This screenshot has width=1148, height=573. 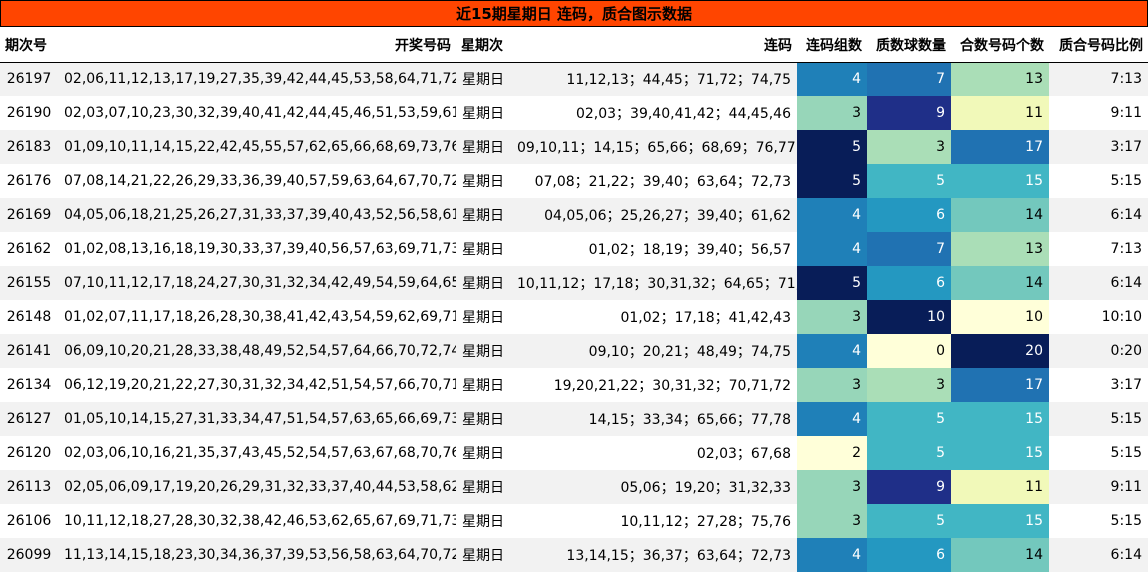 I want to click on ratio-cell: 6:14, so click(x=1098, y=555).